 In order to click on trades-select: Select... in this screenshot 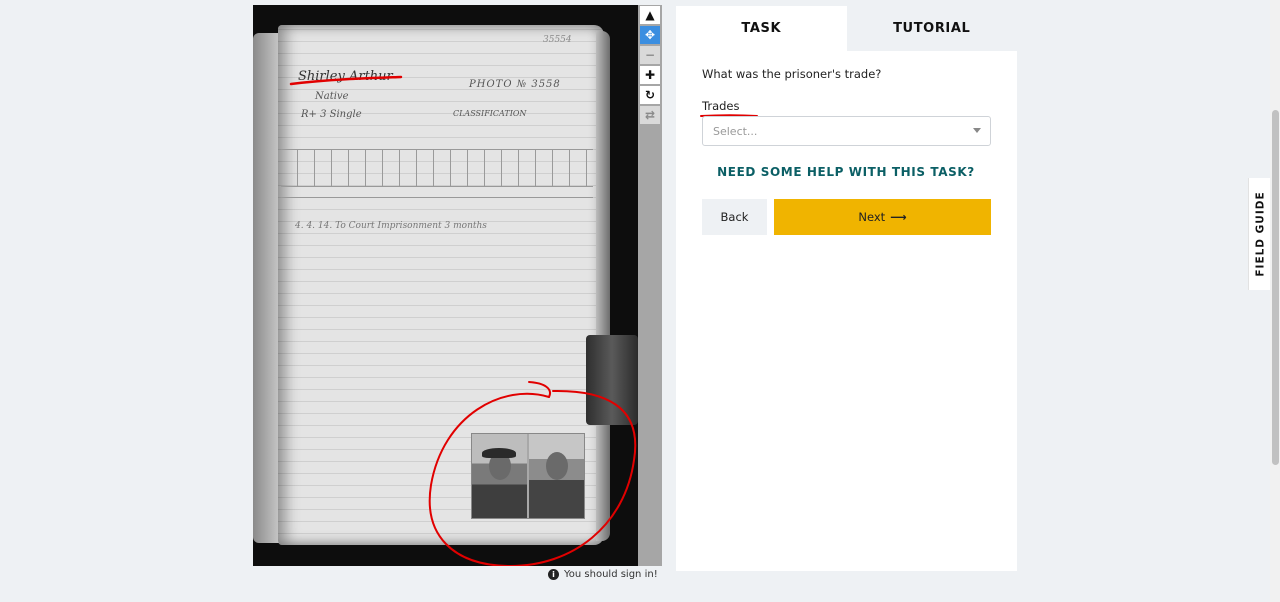, I will do `click(846, 131)`.